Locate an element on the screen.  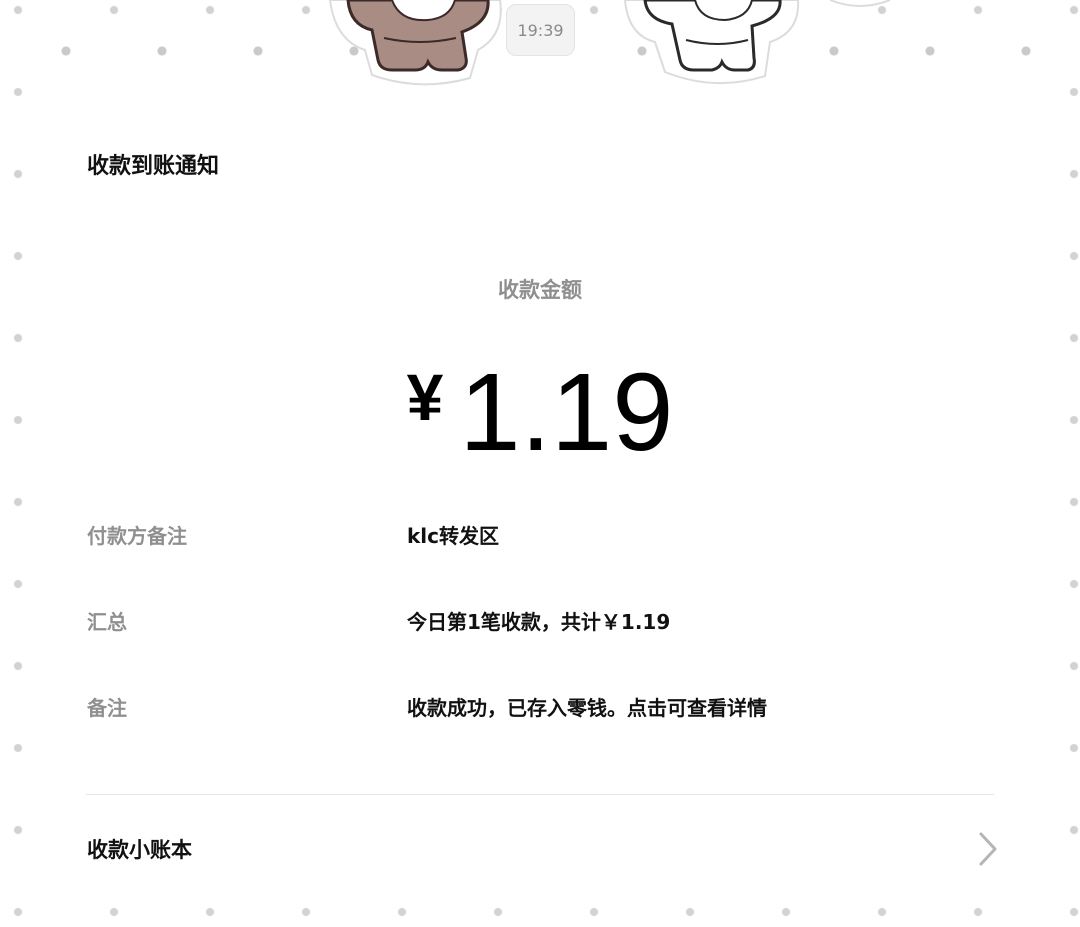
chevron-right-icon is located at coordinates (988, 849).